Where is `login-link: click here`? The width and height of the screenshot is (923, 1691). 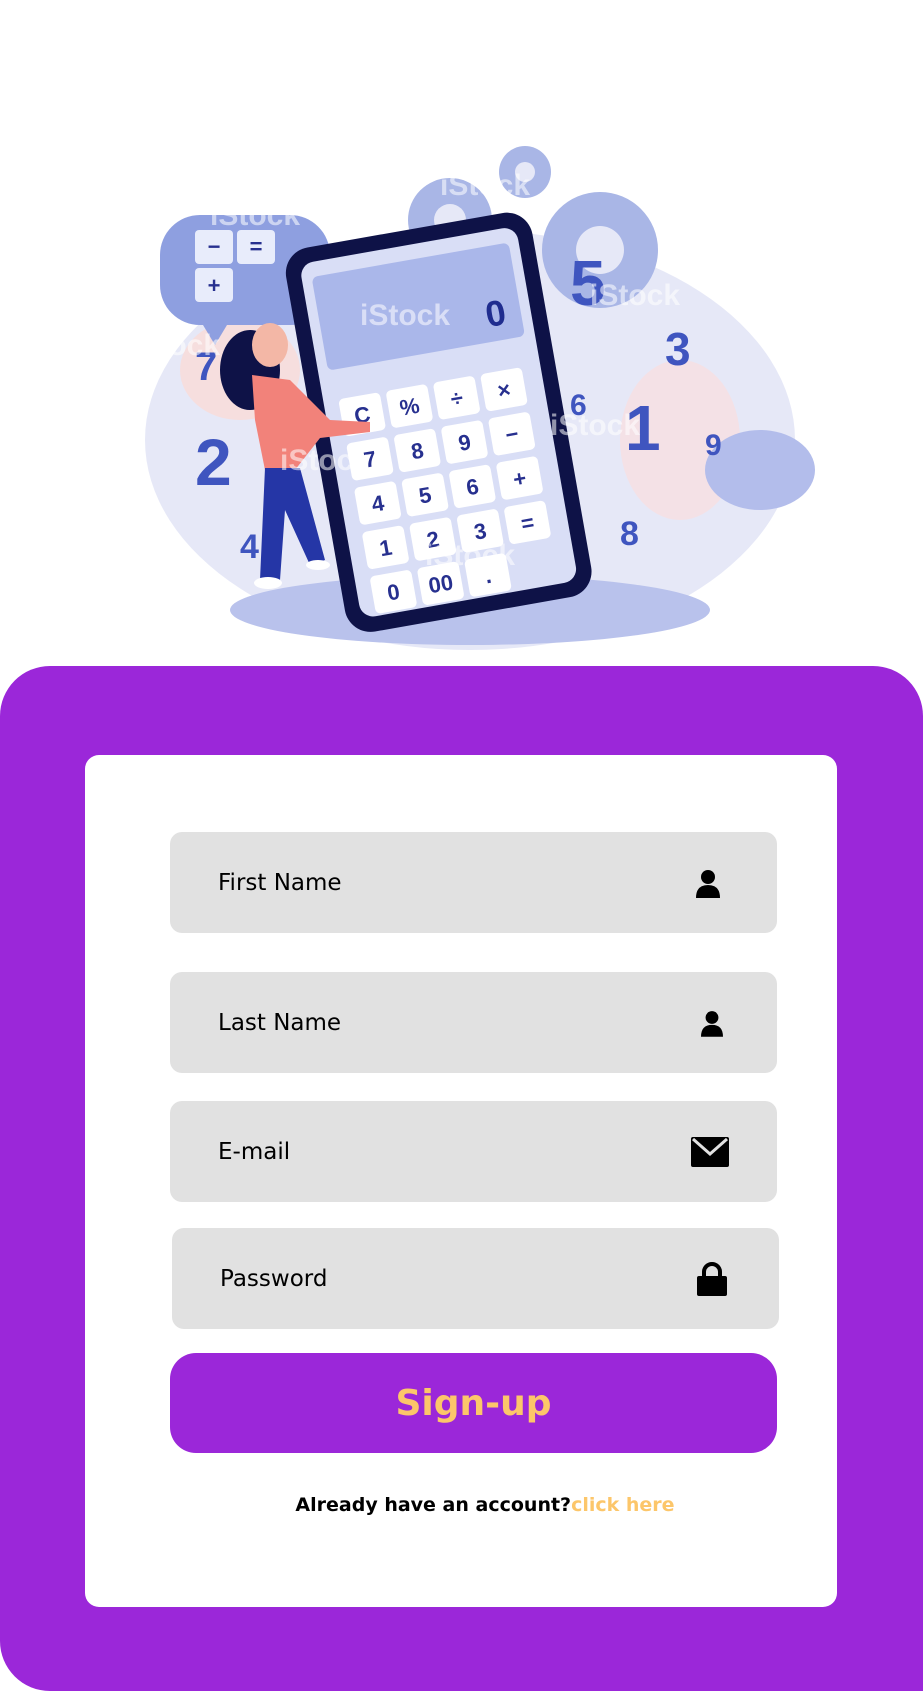
login-link: click here is located at coordinates (622, 1505).